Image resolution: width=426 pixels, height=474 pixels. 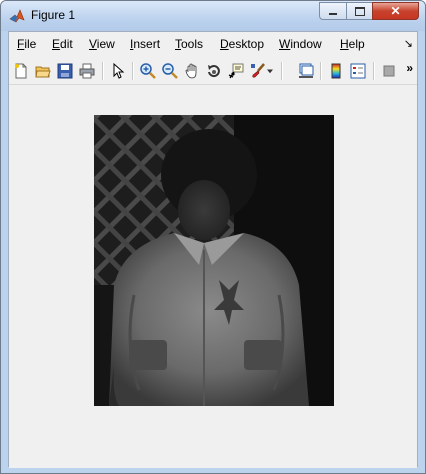 What do you see at coordinates (65, 71) in the screenshot?
I see `save-icon` at bounding box center [65, 71].